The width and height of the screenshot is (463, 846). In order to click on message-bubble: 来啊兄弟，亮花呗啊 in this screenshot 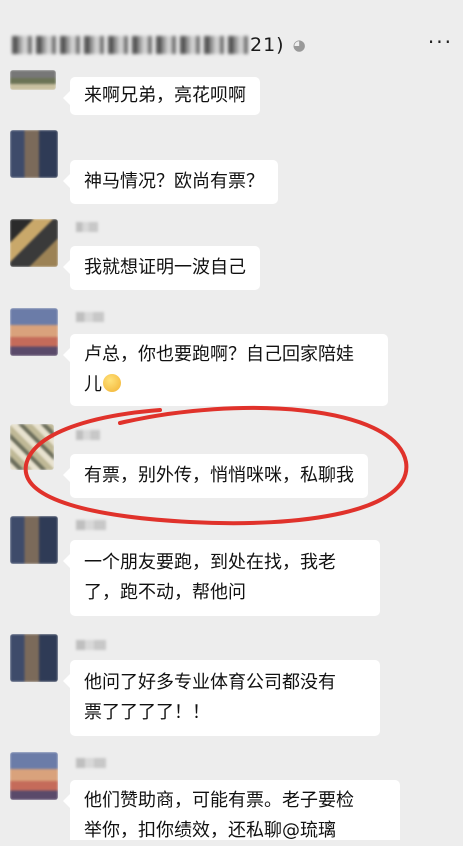, I will do `click(161, 96)`.